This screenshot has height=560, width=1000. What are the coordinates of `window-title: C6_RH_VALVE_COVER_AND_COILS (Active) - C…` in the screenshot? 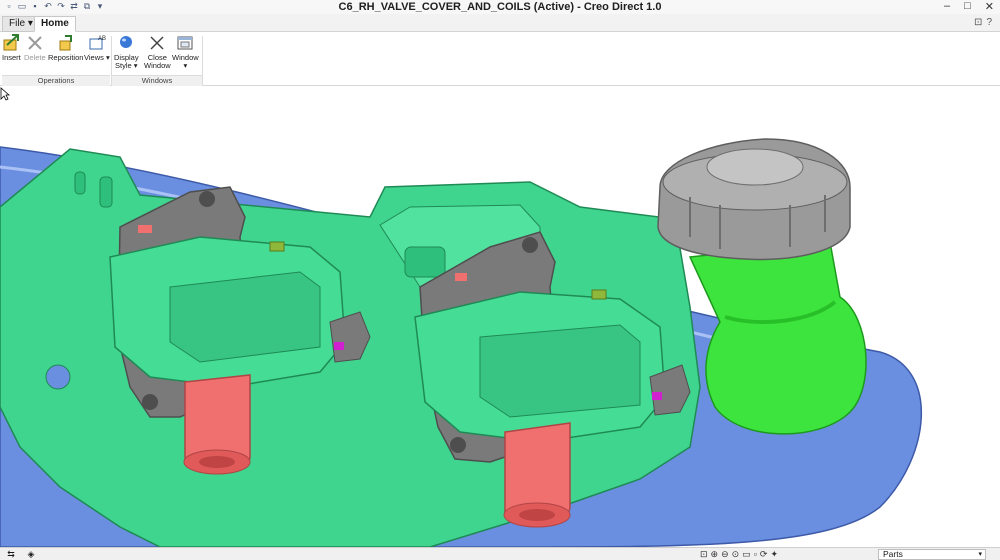 It's located at (500, 7).